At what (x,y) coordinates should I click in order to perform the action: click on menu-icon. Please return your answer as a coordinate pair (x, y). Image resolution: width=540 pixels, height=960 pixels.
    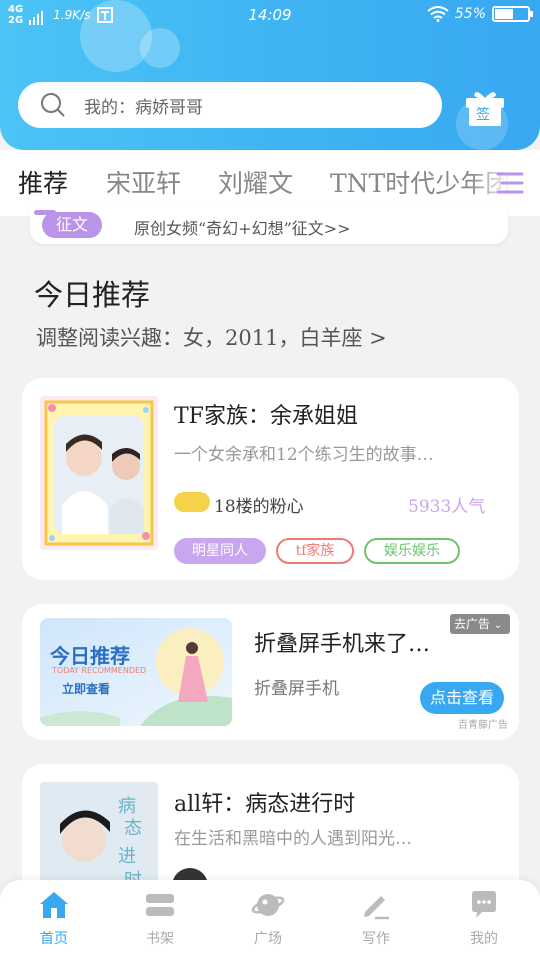
    Looking at the image, I should click on (510, 183).